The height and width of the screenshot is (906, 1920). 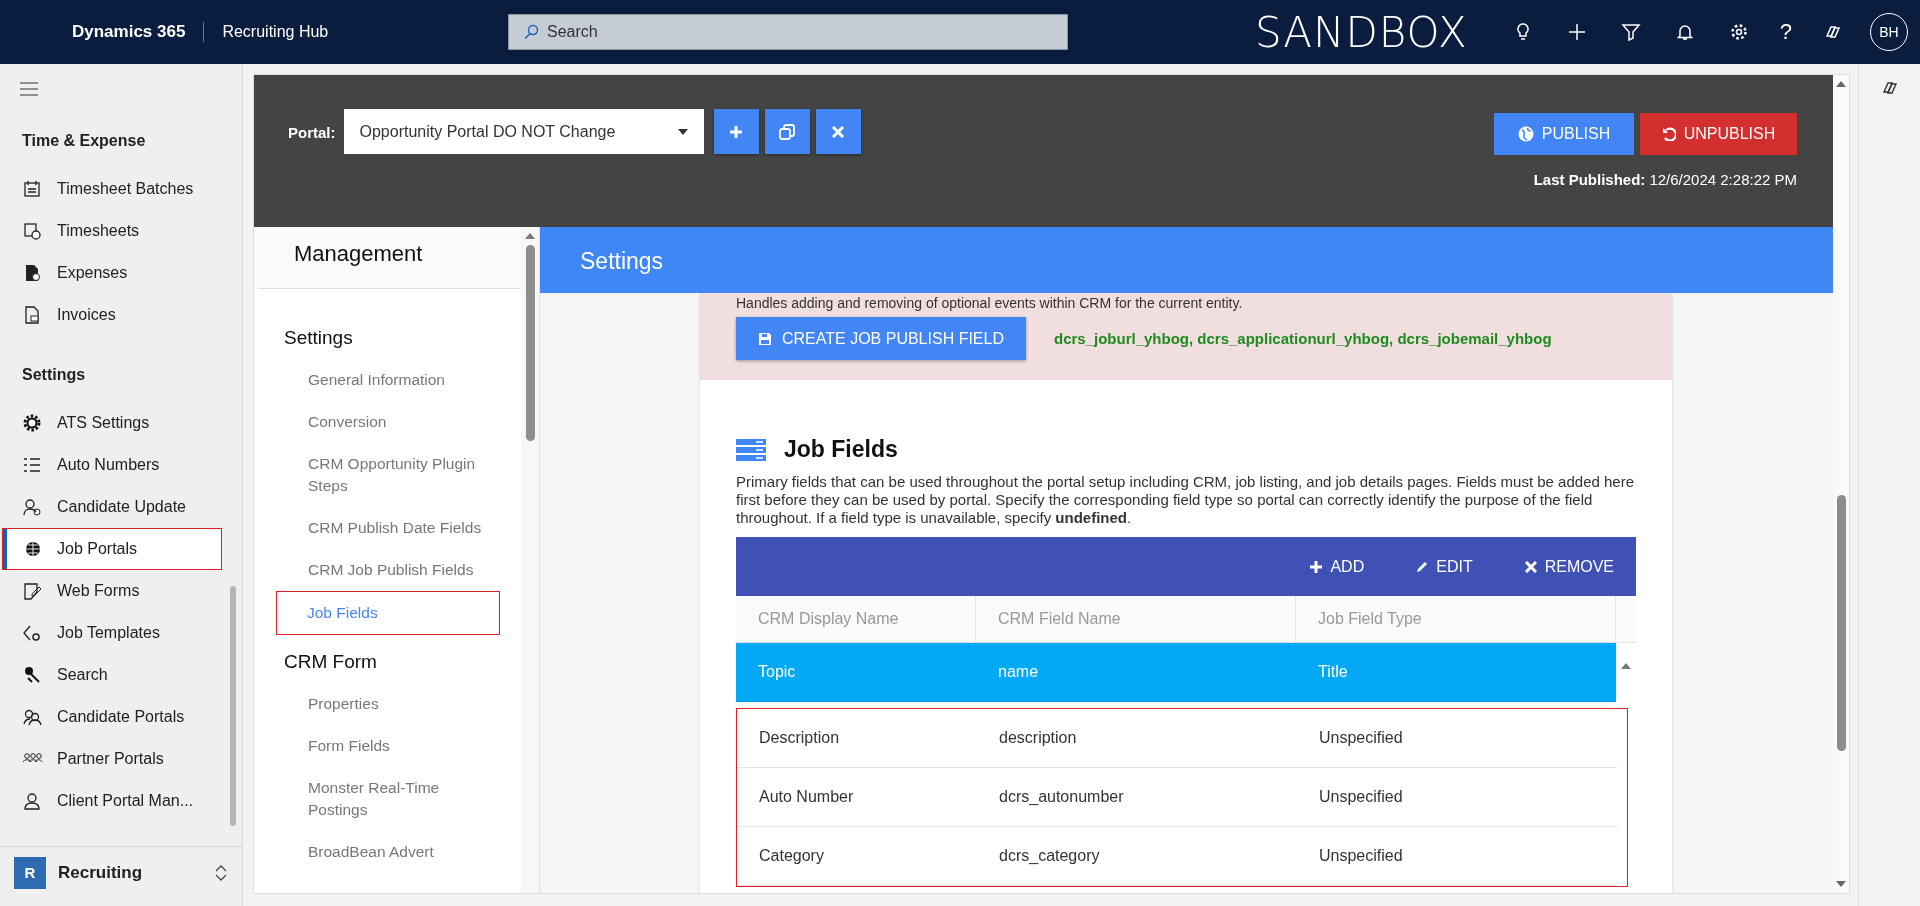 What do you see at coordinates (1630, 32) in the screenshot?
I see `filter-icon` at bounding box center [1630, 32].